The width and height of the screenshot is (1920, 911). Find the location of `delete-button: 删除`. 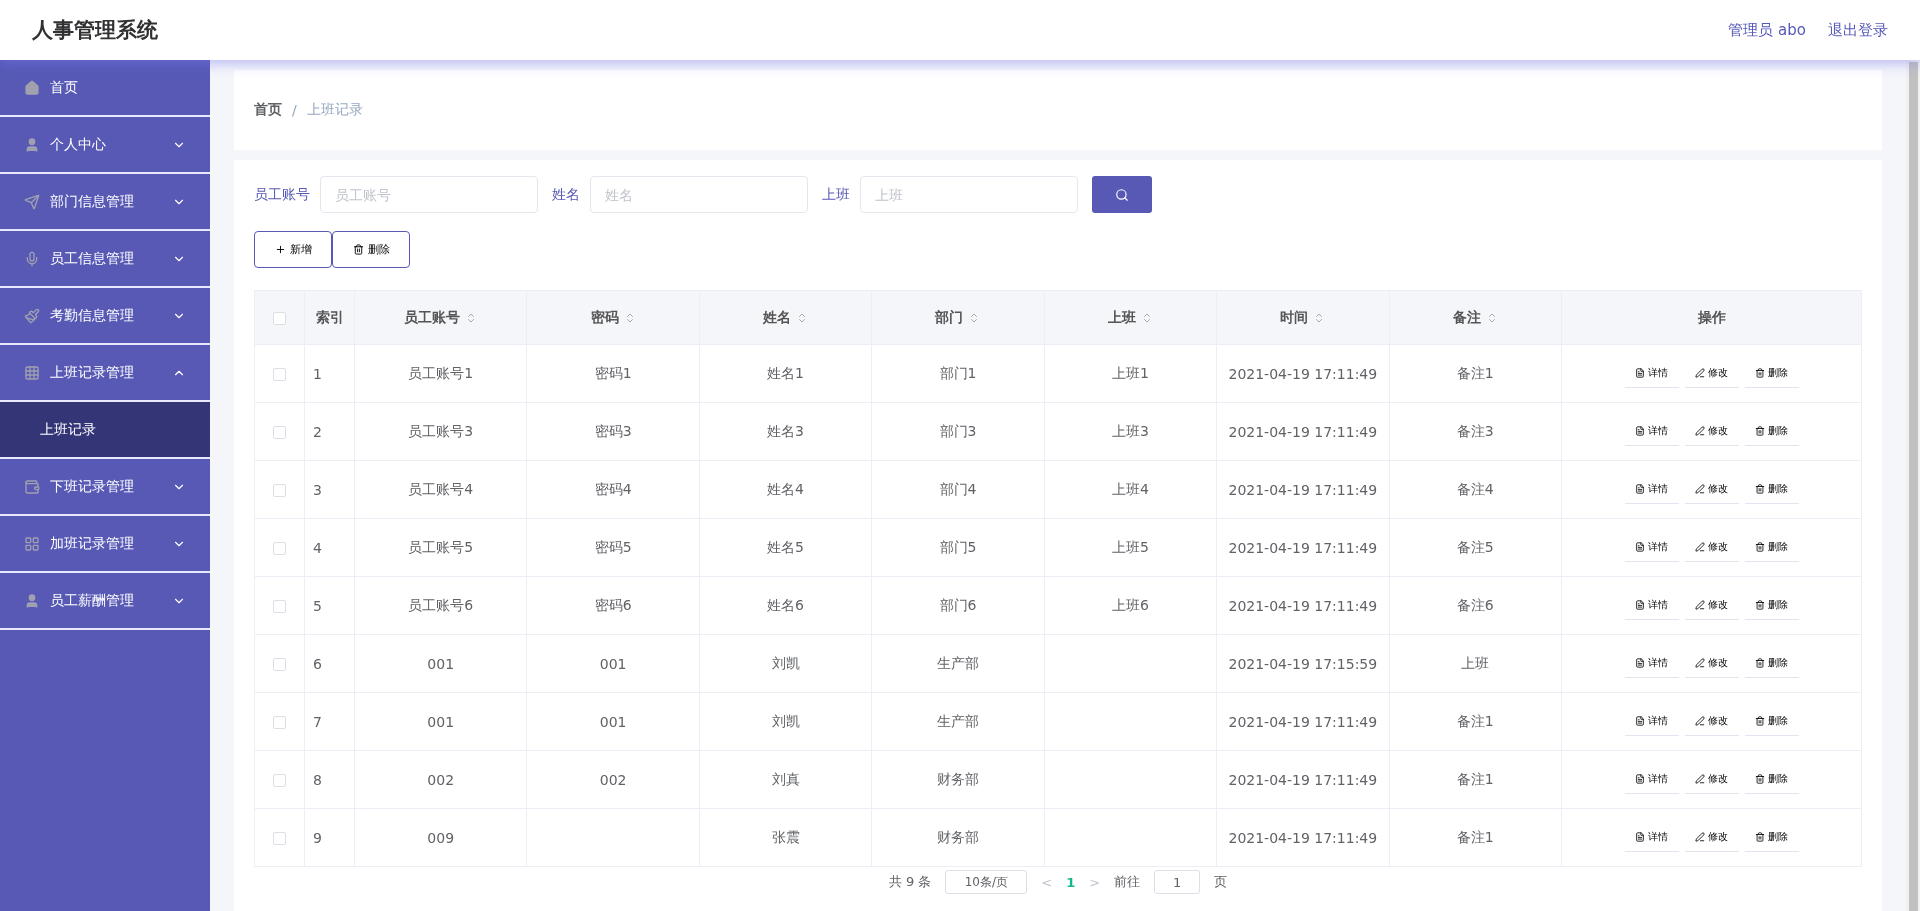

delete-button: 删除 is located at coordinates (371, 249).